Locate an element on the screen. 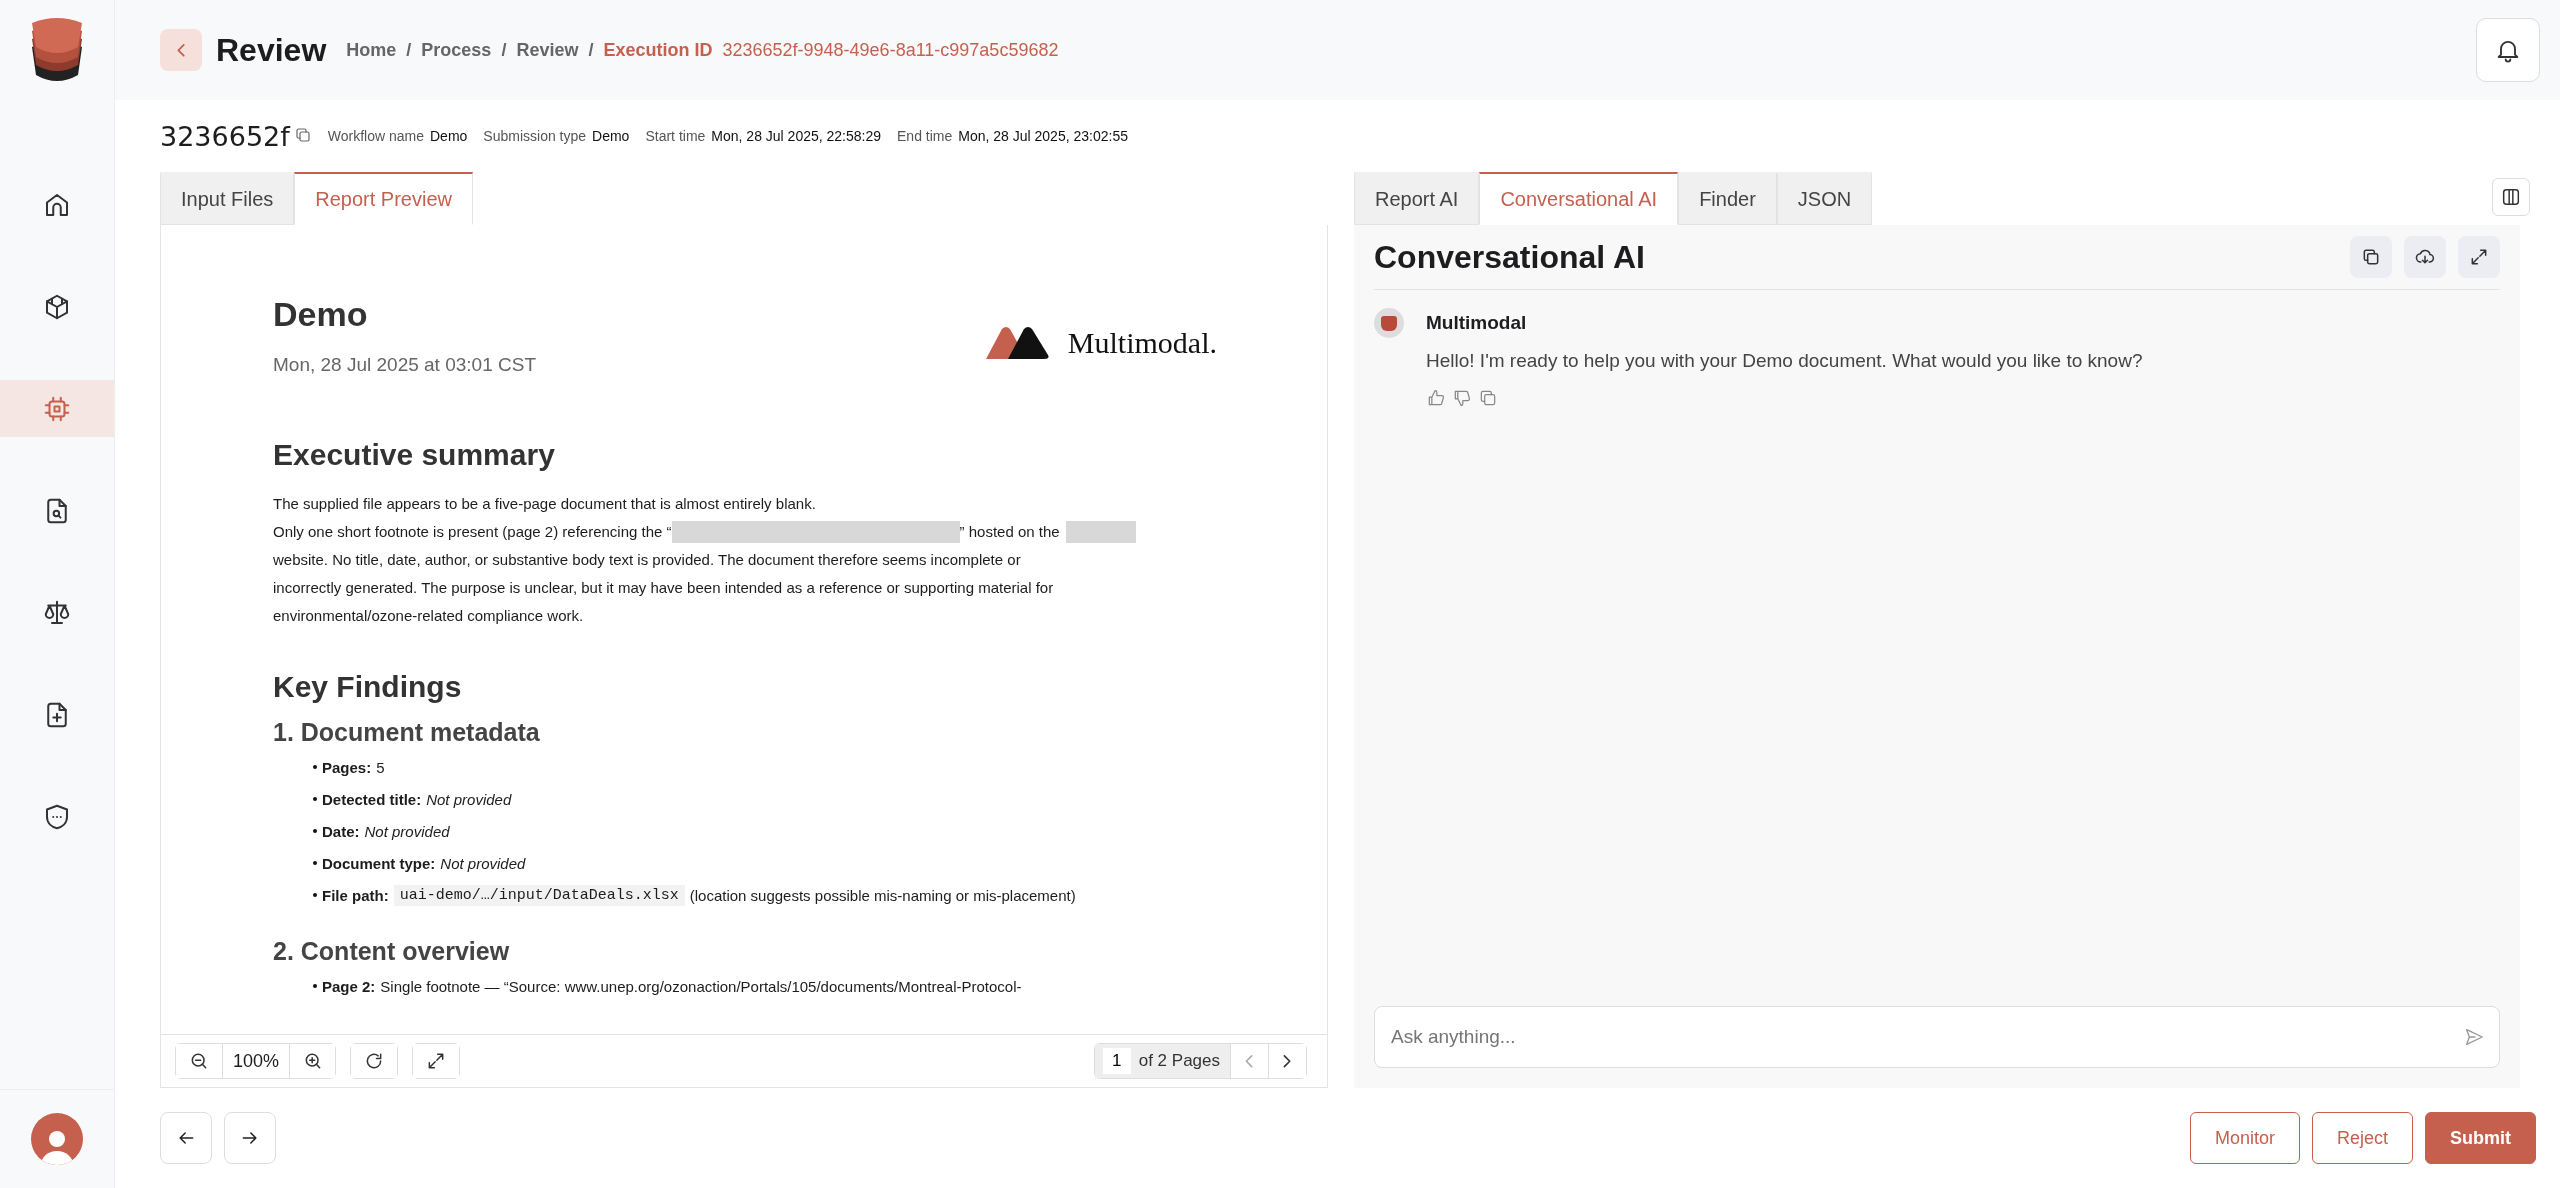 The width and height of the screenshot is (2560, 1188). next-page-button is located at coordinates (1287, 1061).